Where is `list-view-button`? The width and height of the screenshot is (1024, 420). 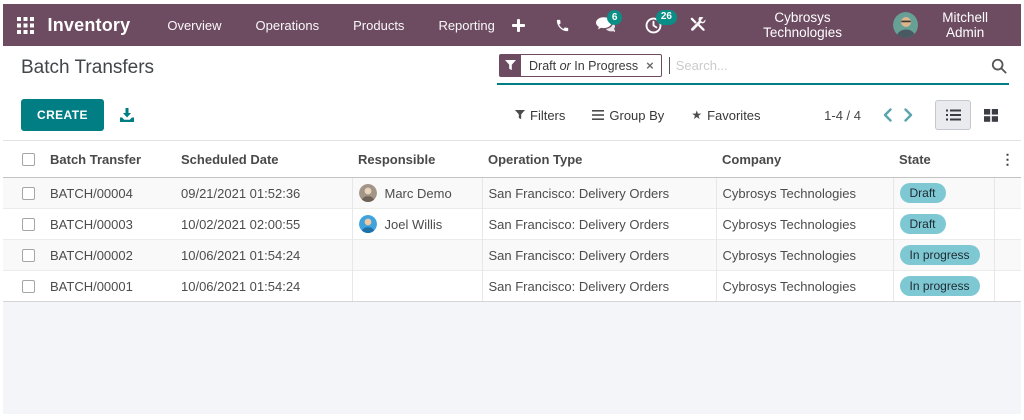 list-view-button is located at coordinates (953, 115).